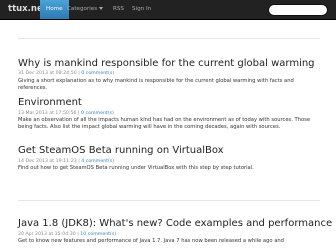 Image resolution: width=336 pixels, height=252 pixels. What do you see at coordinates (98, 234) in the screenshot?
I see `post-comments: 10 comment(s)` at bounding box center [98, 234].